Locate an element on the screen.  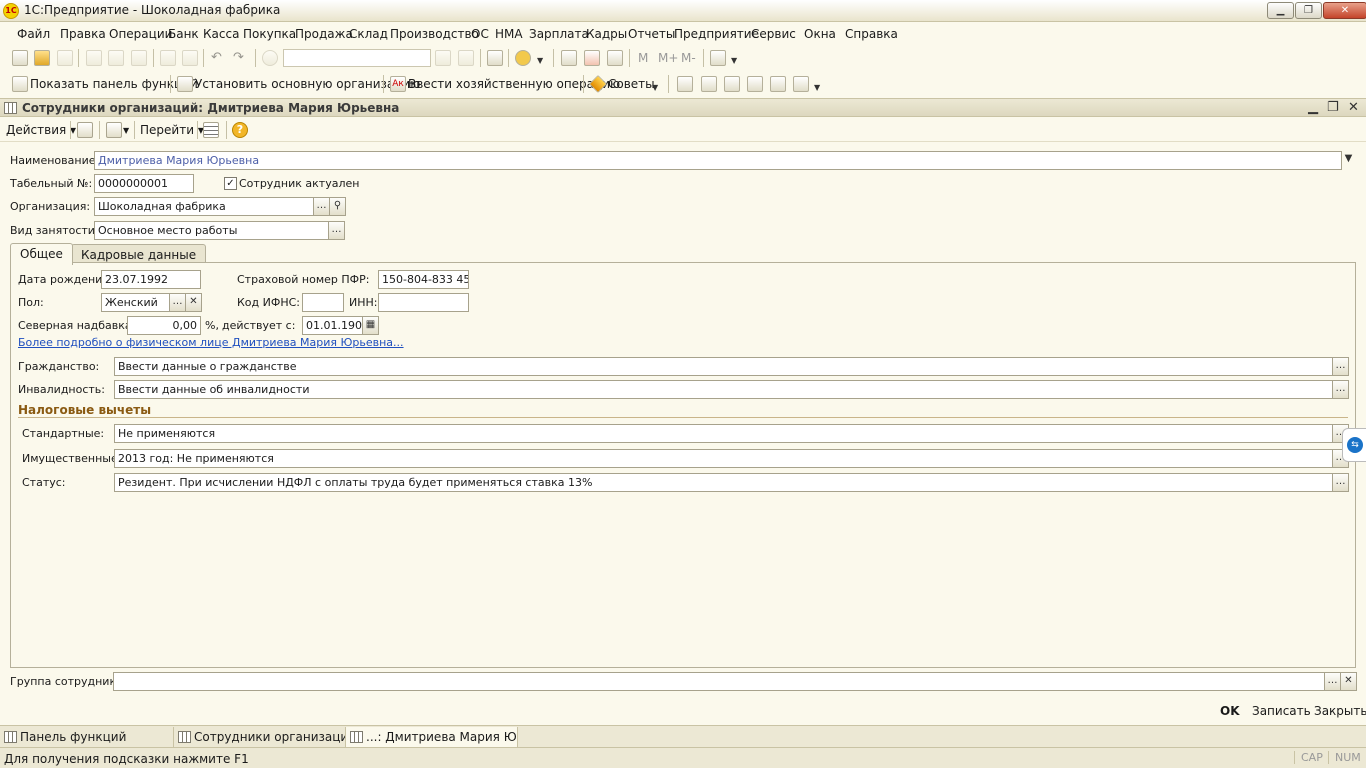
menu-production: Производство is located at coordinates (434, 34).